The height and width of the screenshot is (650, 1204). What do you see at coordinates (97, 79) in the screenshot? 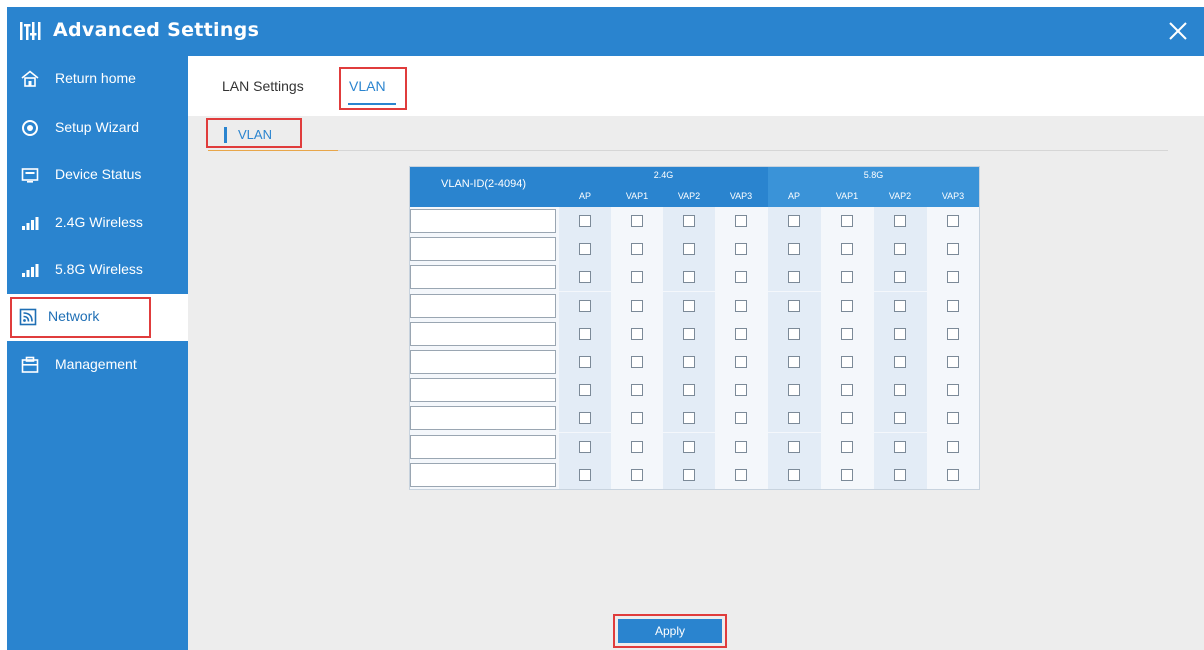
I see `sidebar-item-return-home: Return home` at bounding box center [97, 79].